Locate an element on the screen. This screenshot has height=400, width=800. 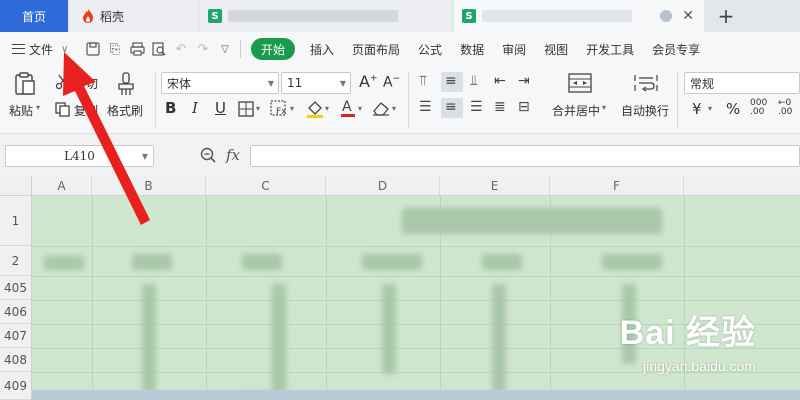
font-name-select: 宋体 ▼ is located at coordinates (220, 83).